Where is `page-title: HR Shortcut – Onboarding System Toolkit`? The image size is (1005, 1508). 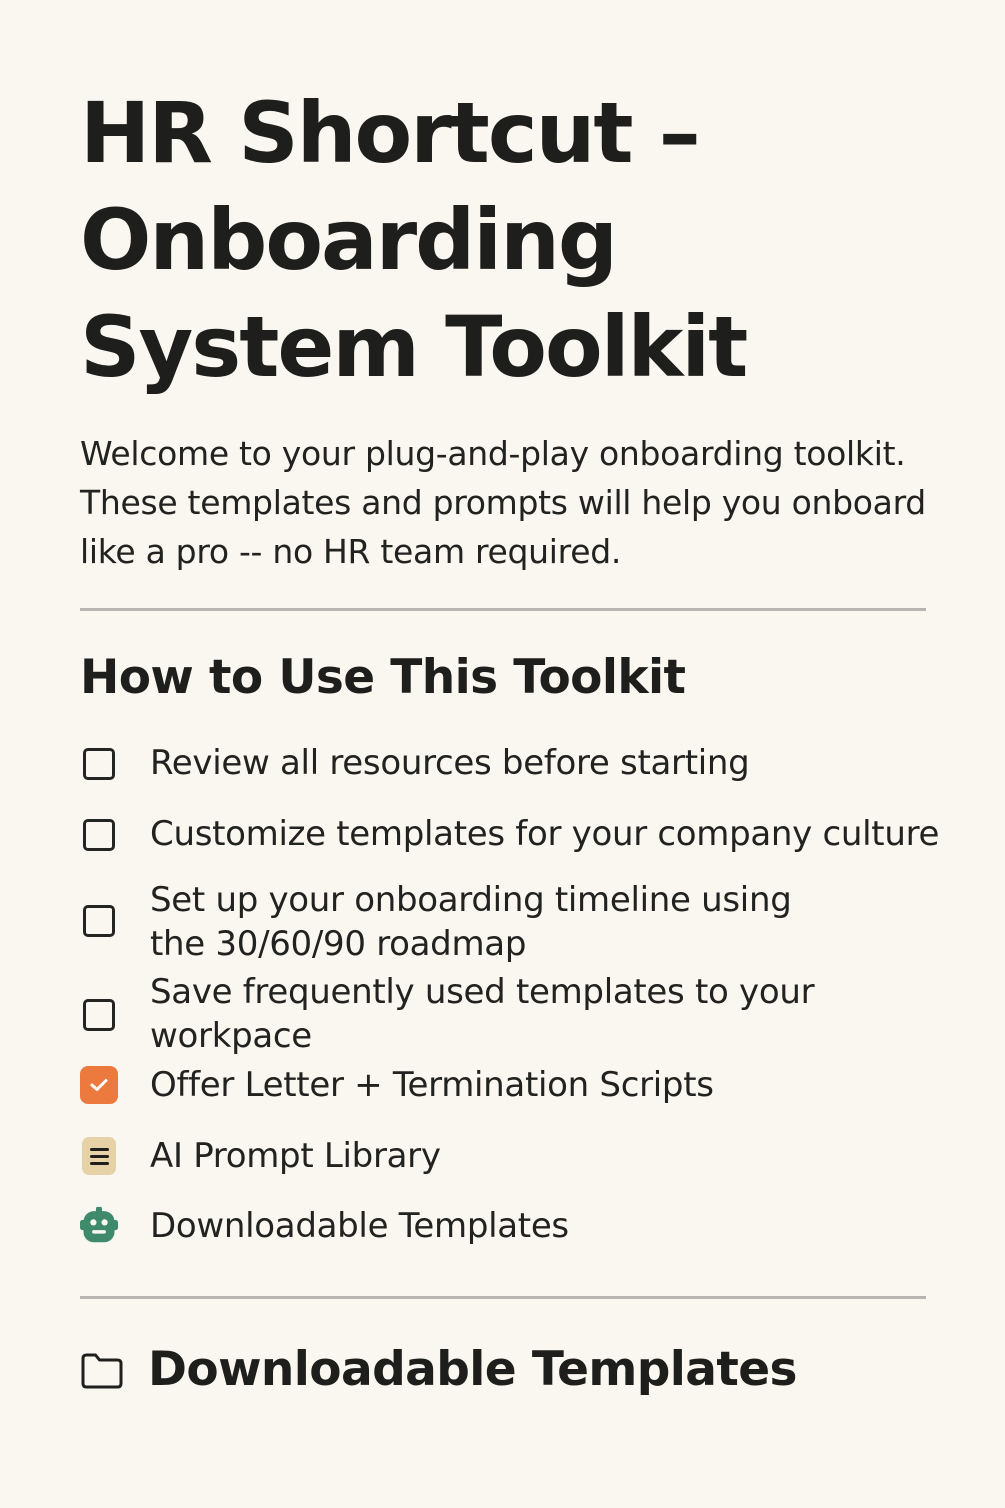 page-title: HR Shortcut – Onboarding System Toolkit is located at coordinates (414, 240).